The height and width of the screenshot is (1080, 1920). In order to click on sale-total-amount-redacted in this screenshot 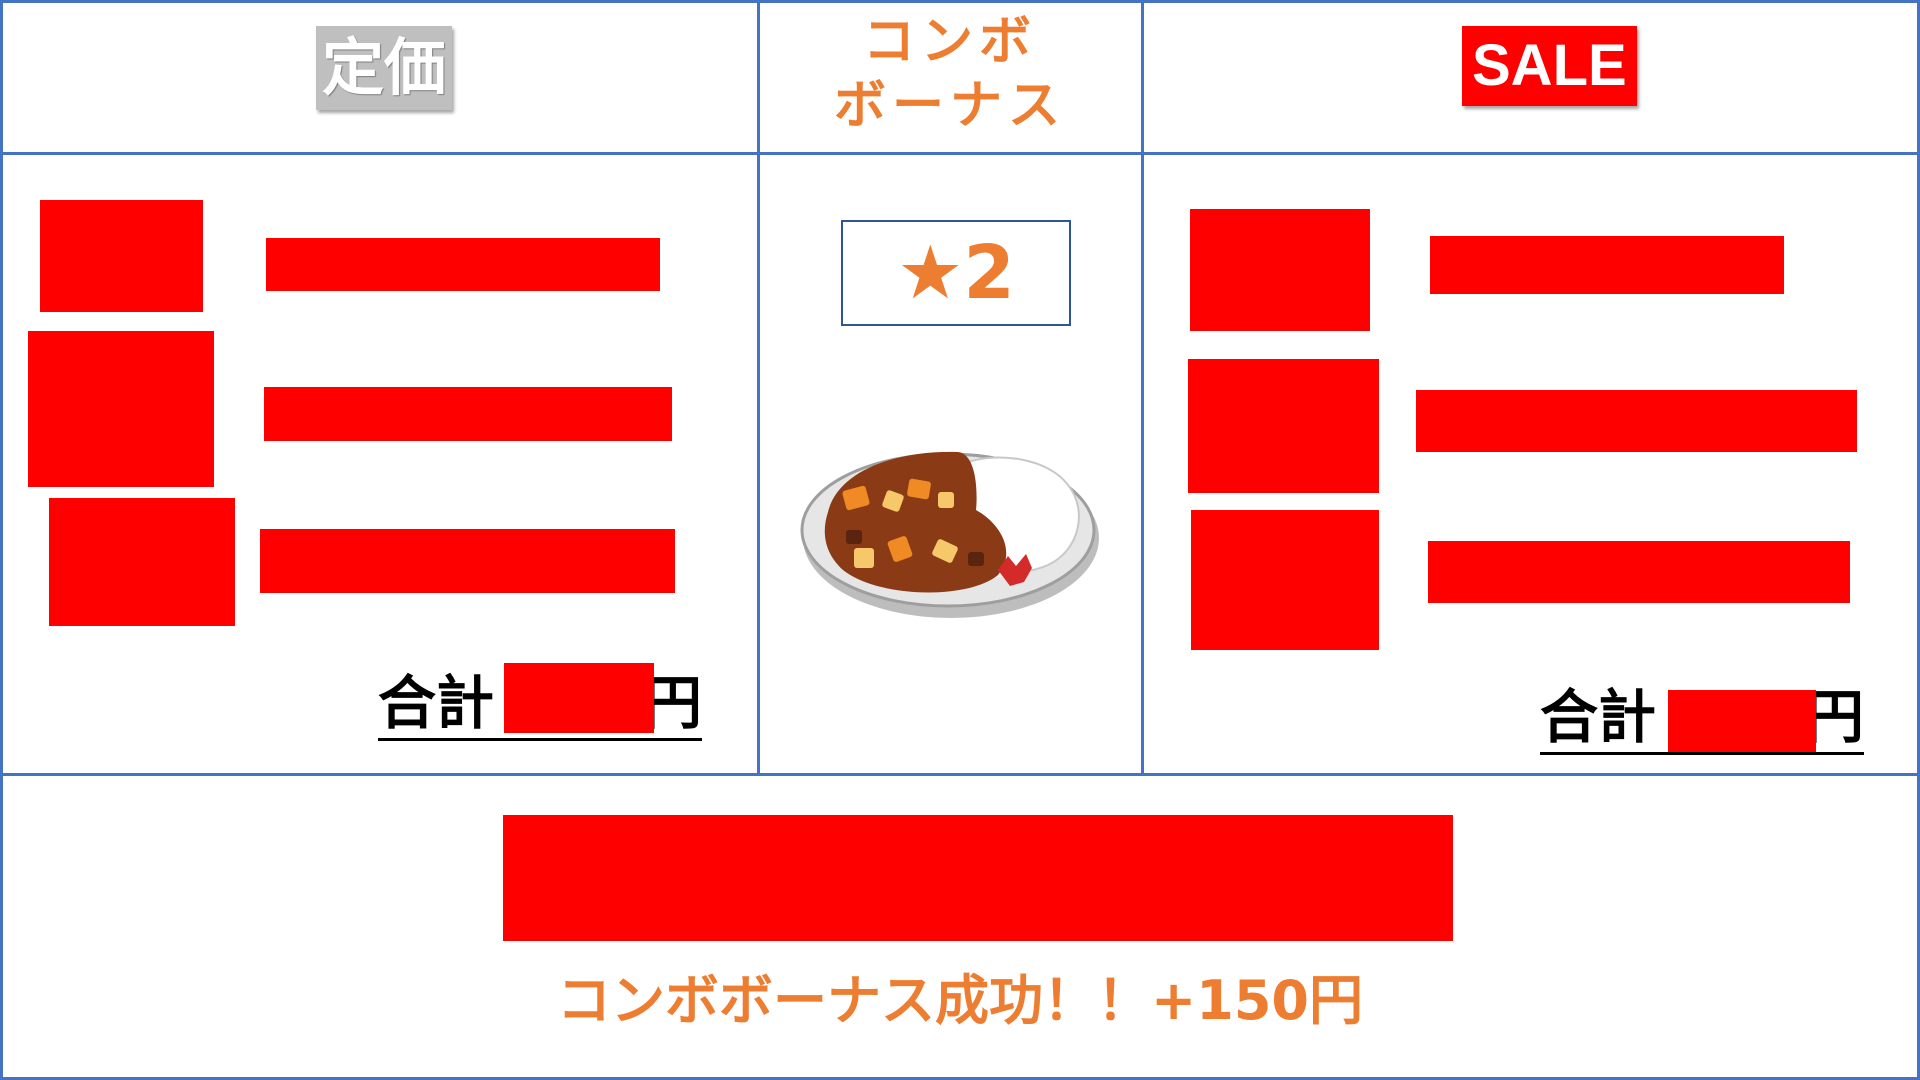, I will do `click(1742, 721)`.